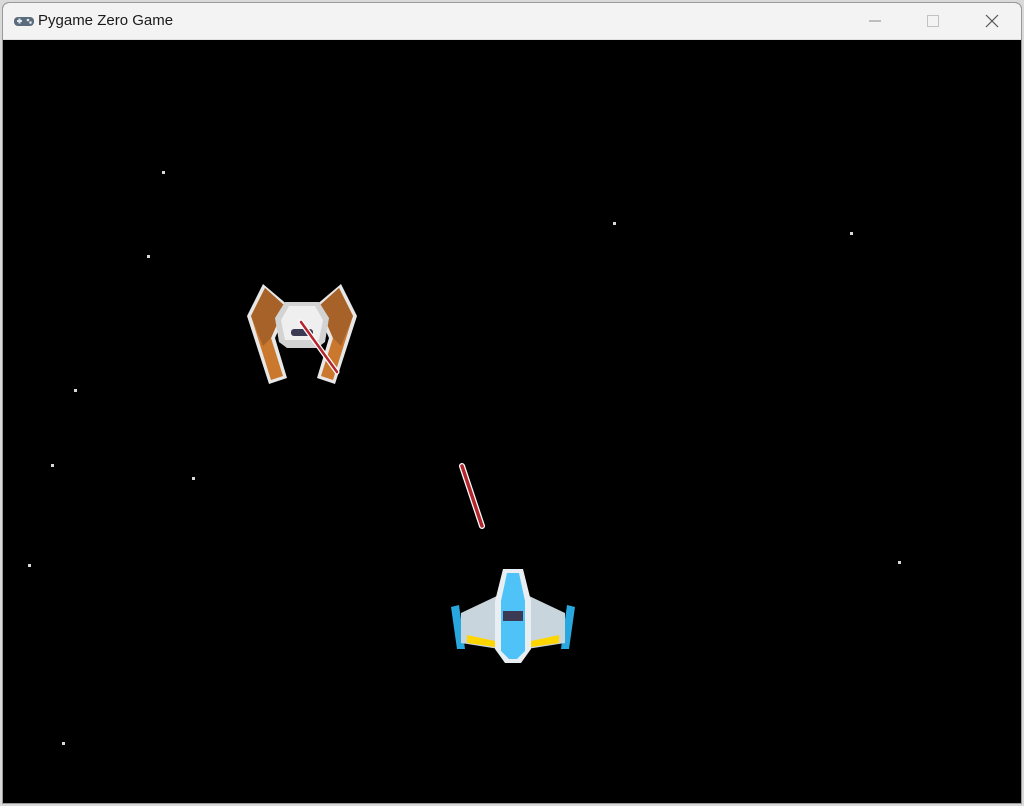 Image resolution: width=1024 pixels, height=806 pixels. I want to click on maximize-icon, so click(933, 21).